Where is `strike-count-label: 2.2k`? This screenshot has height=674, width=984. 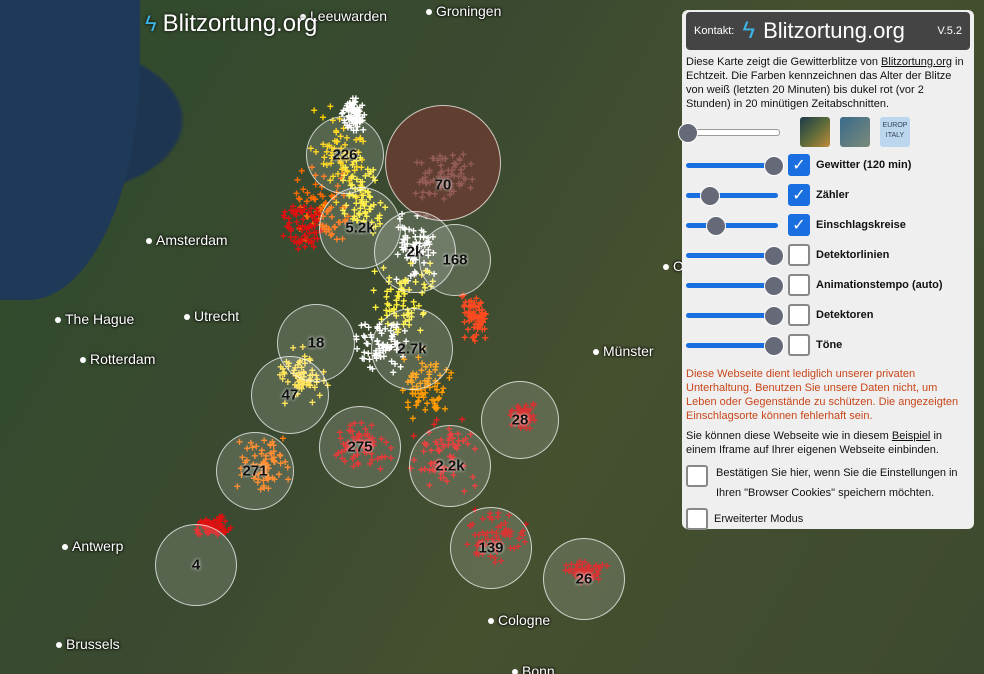 strike-count-label: 2.2k is located at coordinates (450, 466).